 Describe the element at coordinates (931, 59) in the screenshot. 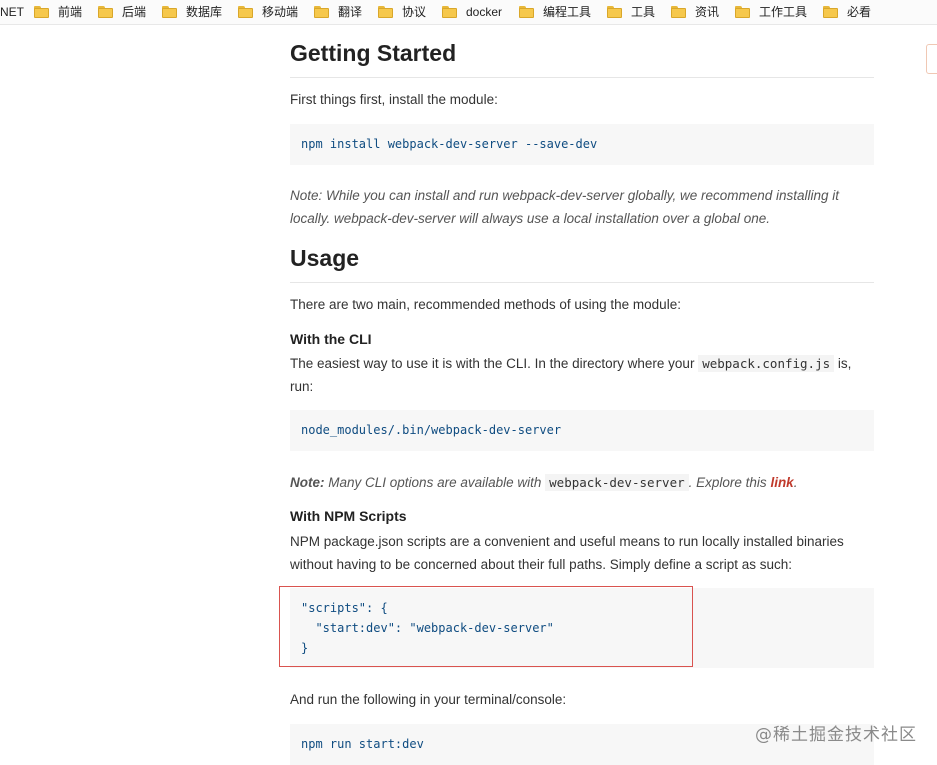

I see `side-feedback-tab` at that location.